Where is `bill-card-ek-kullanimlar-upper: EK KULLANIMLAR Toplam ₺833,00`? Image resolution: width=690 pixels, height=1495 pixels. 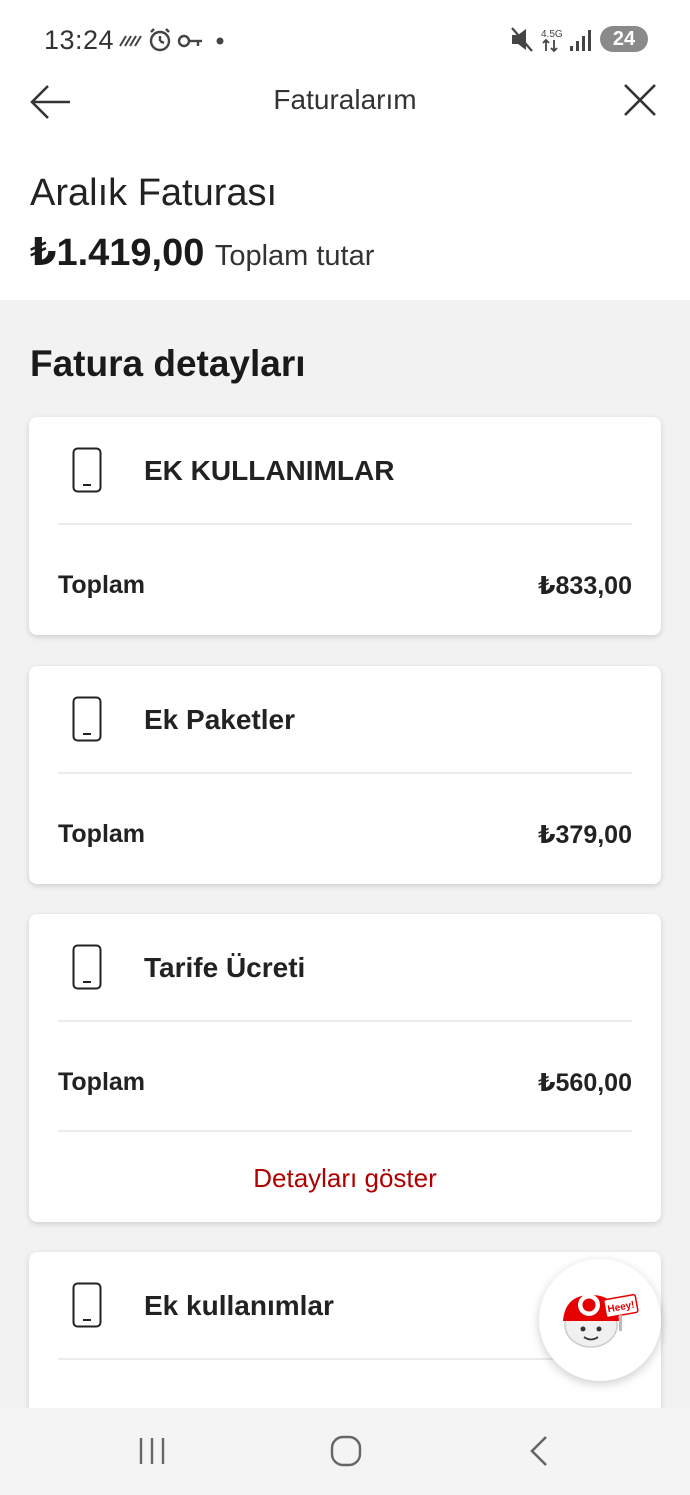
bill-card-ek-kullanimlar-upper: EK KULLANIMLAR Toplam ₺833,00 is located at coordinates (345, 526).